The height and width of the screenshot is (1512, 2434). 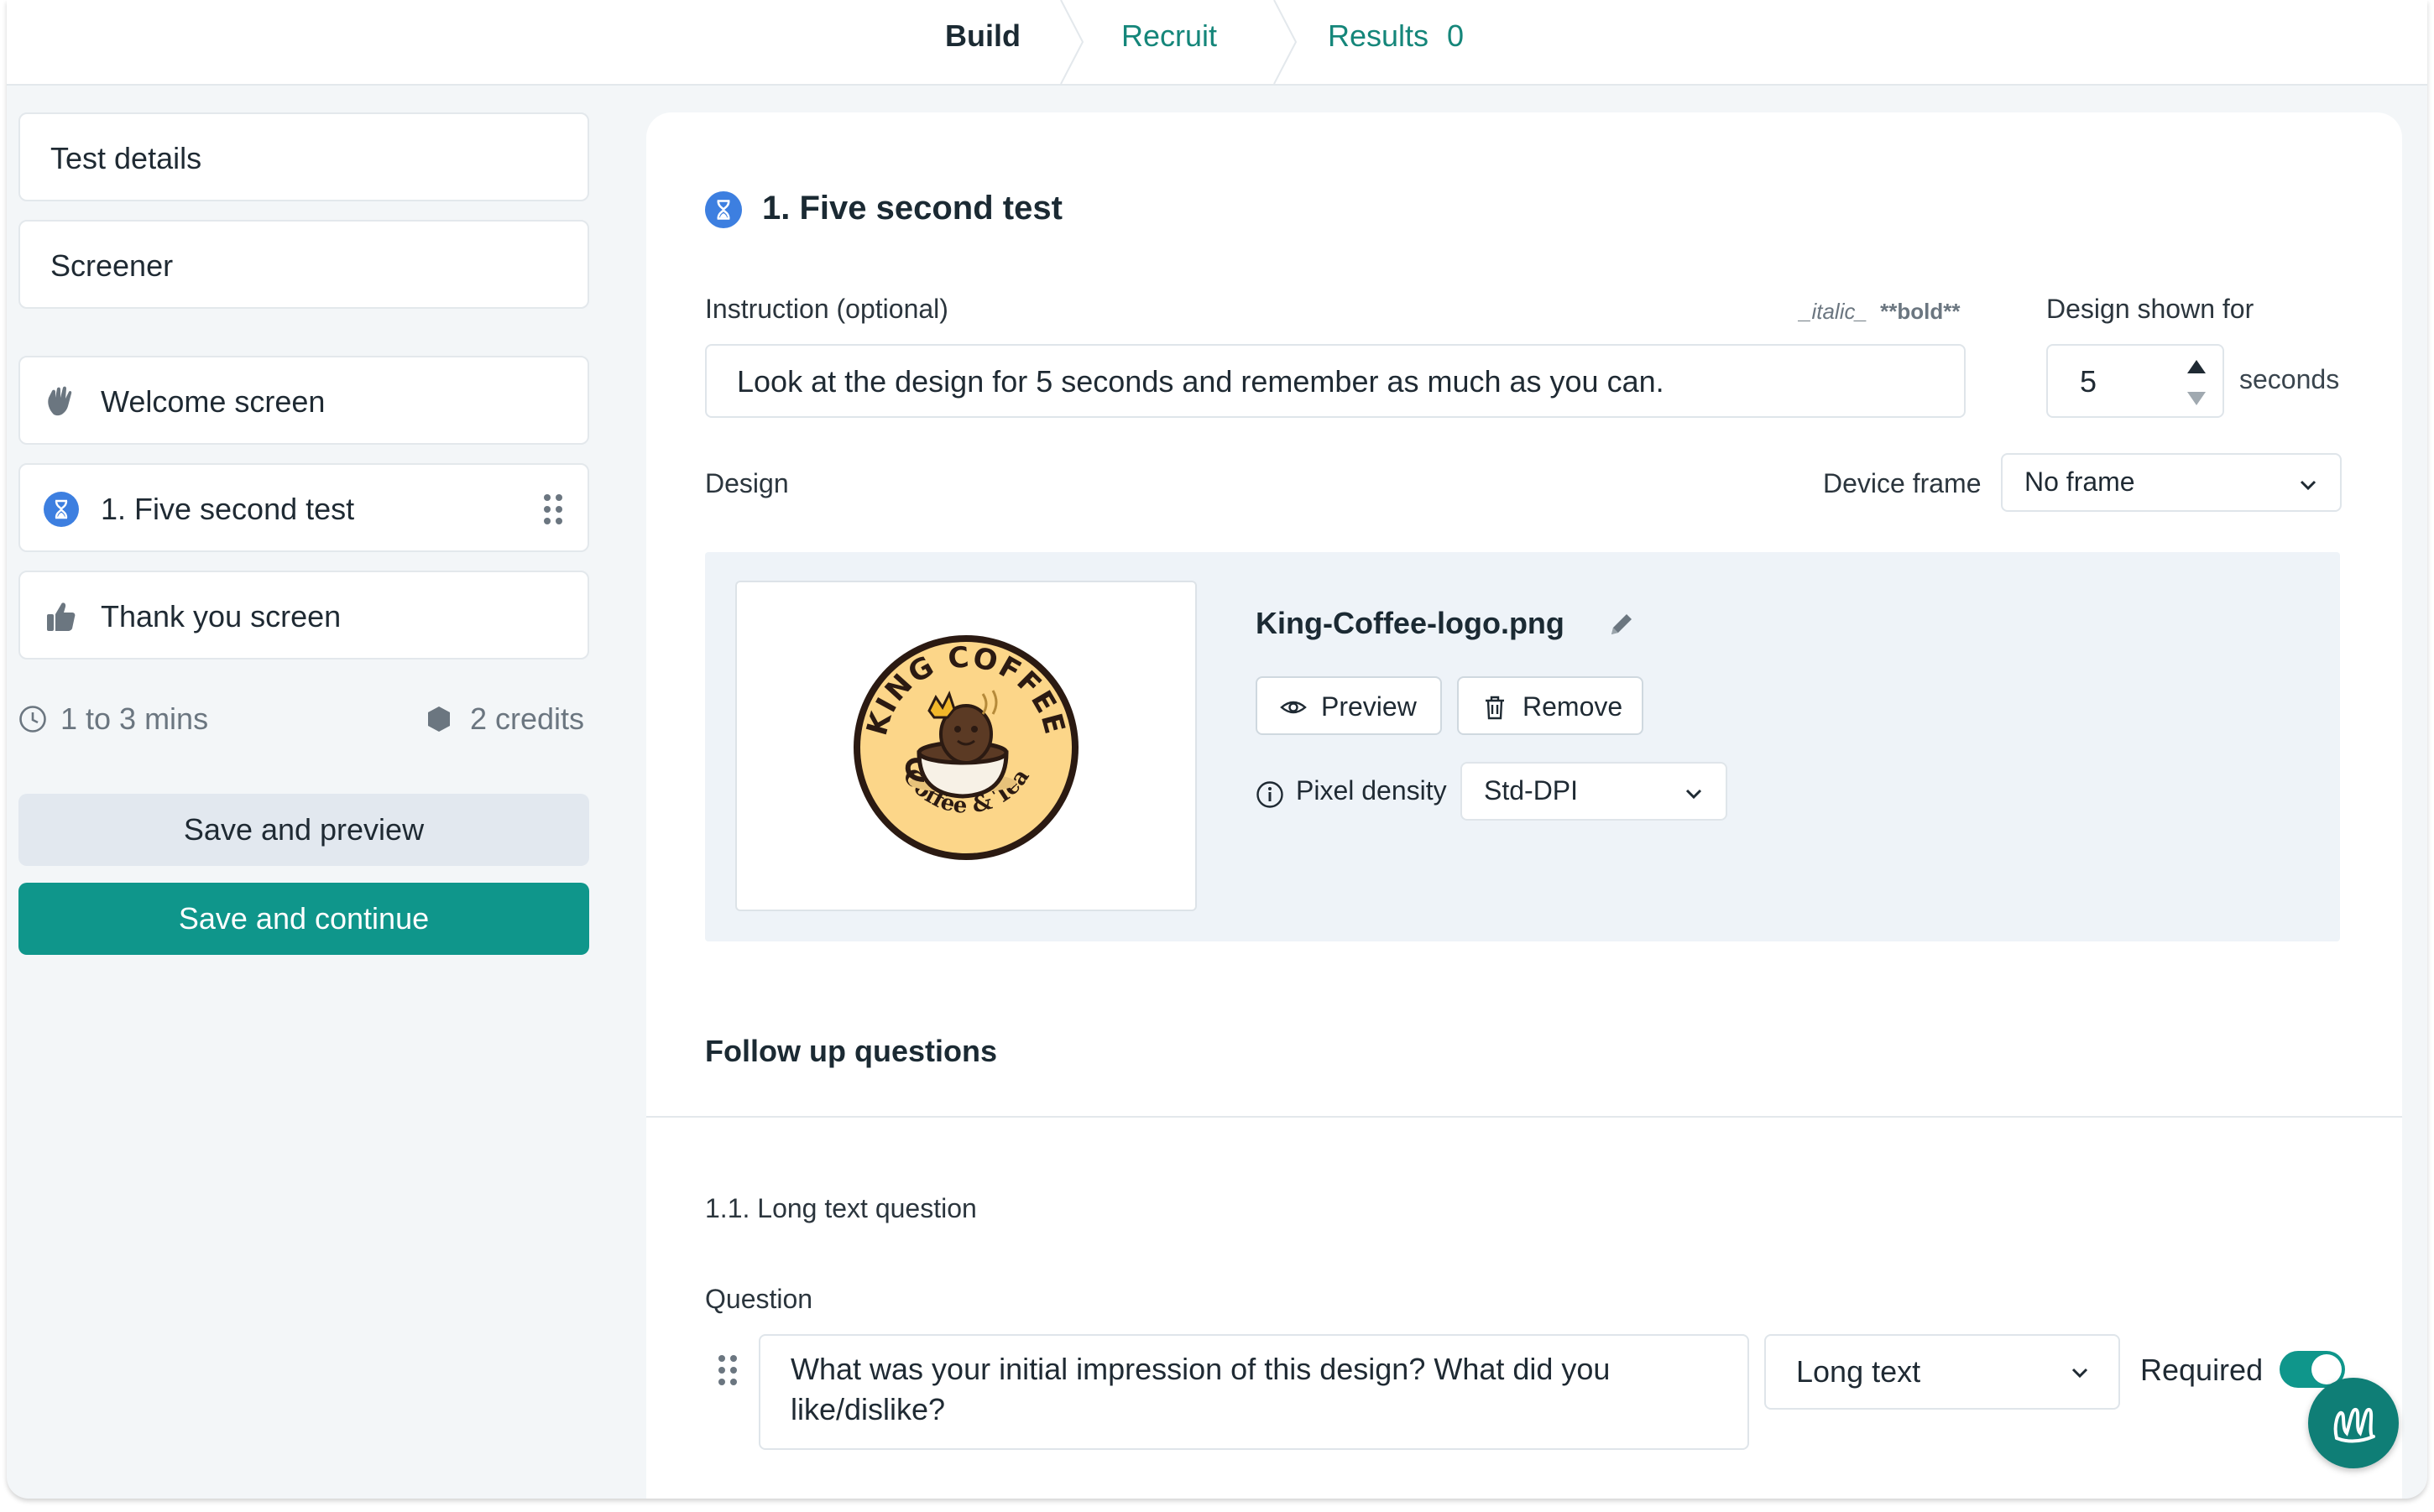 What do you see at coordinates (2079, 482) in the screenshot?
I see `device-frame-value: No frame` at bounding box center [2079, 482].